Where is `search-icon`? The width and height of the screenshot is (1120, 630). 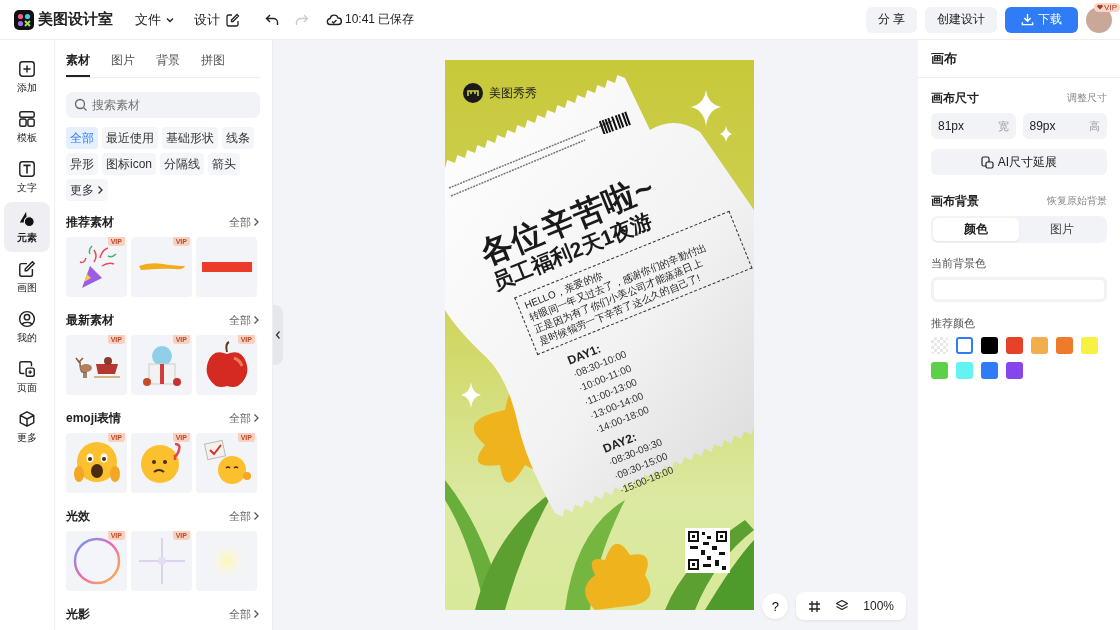 search-icon is located at coordinates (81, 105).